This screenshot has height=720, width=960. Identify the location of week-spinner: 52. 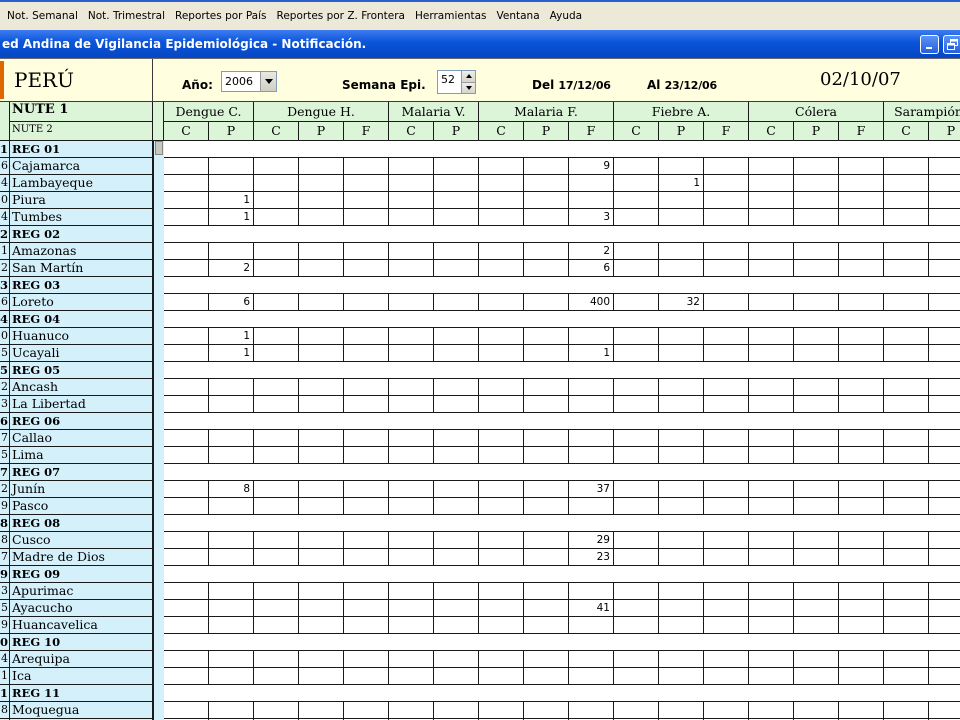
(456, 82).